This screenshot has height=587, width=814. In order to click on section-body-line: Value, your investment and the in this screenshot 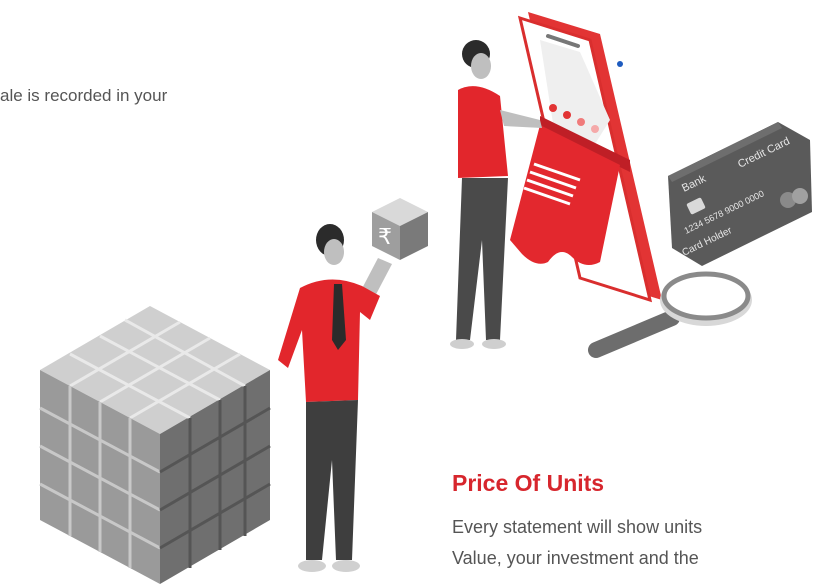, I will do `click(575, 558)`.